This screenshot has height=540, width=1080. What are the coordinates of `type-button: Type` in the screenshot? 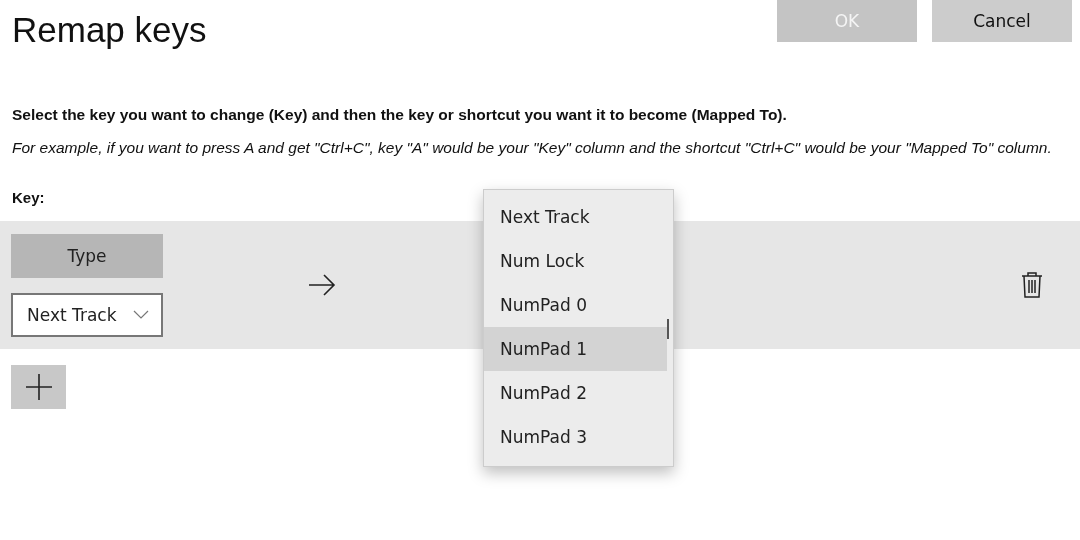 It's located at (87, 255).